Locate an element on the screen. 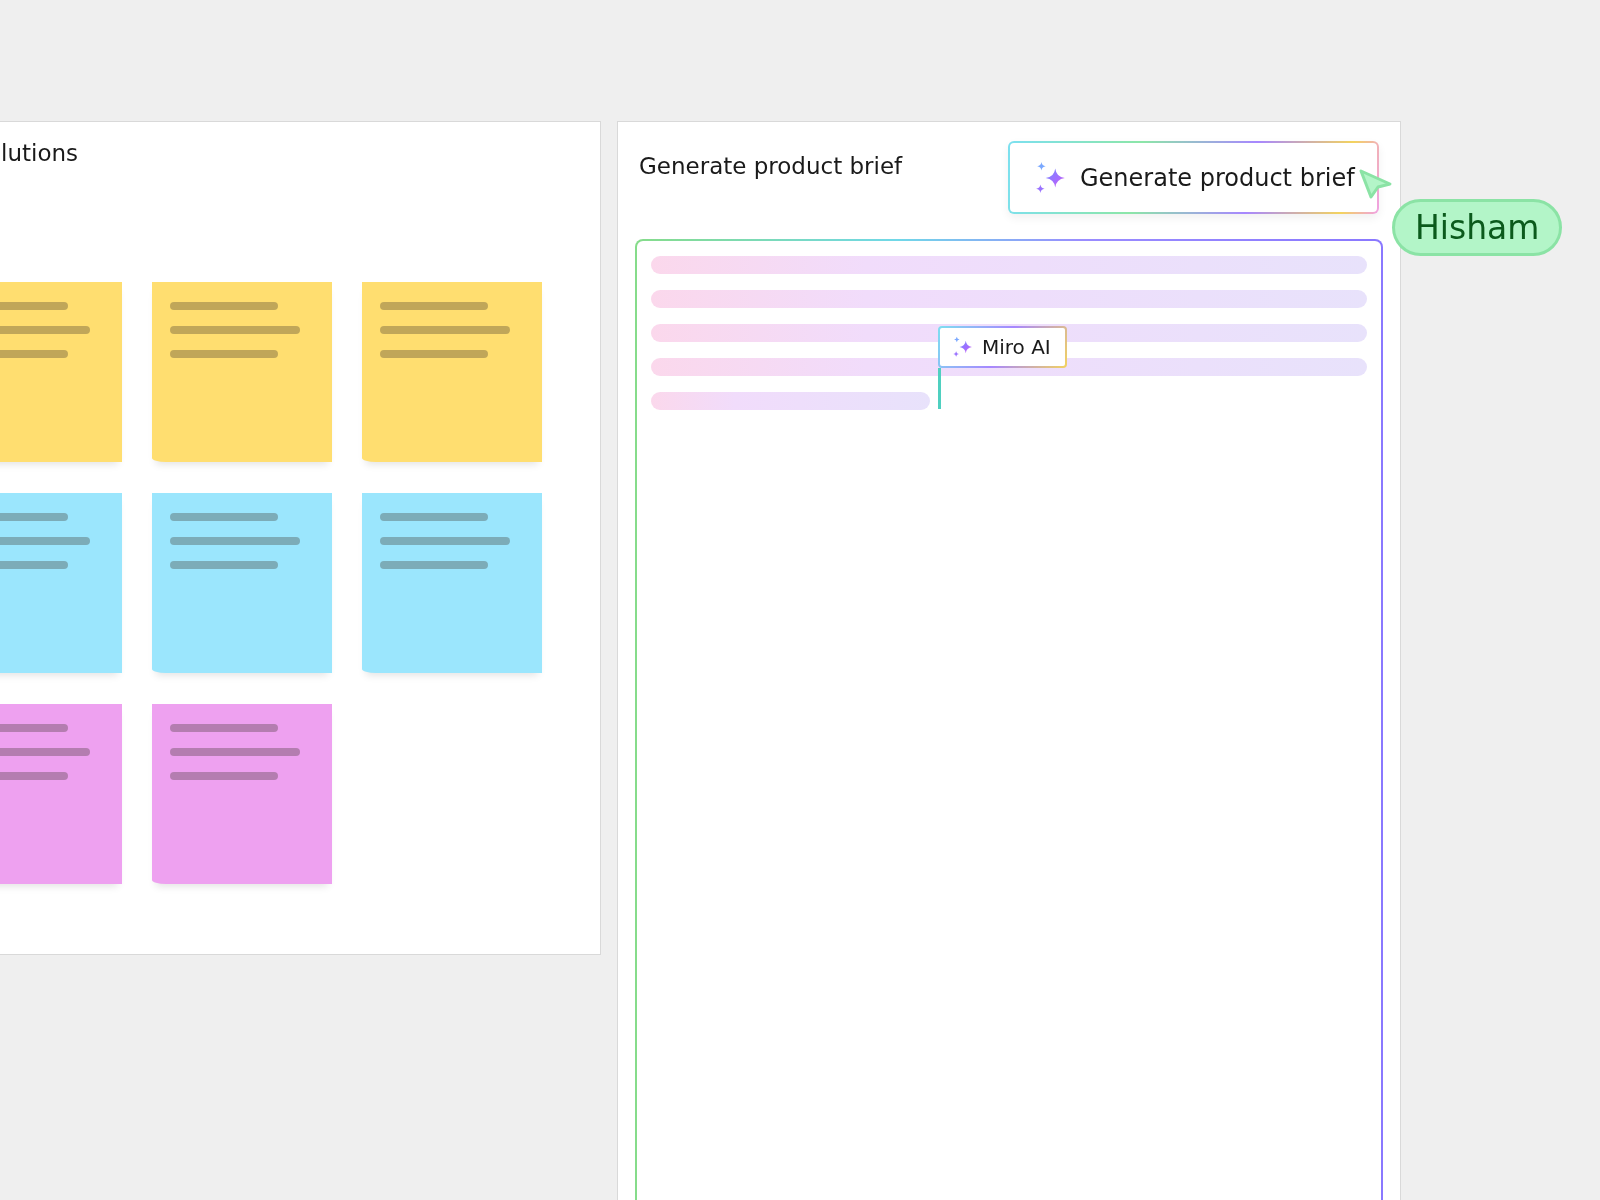  generate-button: Generate product brief is located at coordinates (1193, 177).